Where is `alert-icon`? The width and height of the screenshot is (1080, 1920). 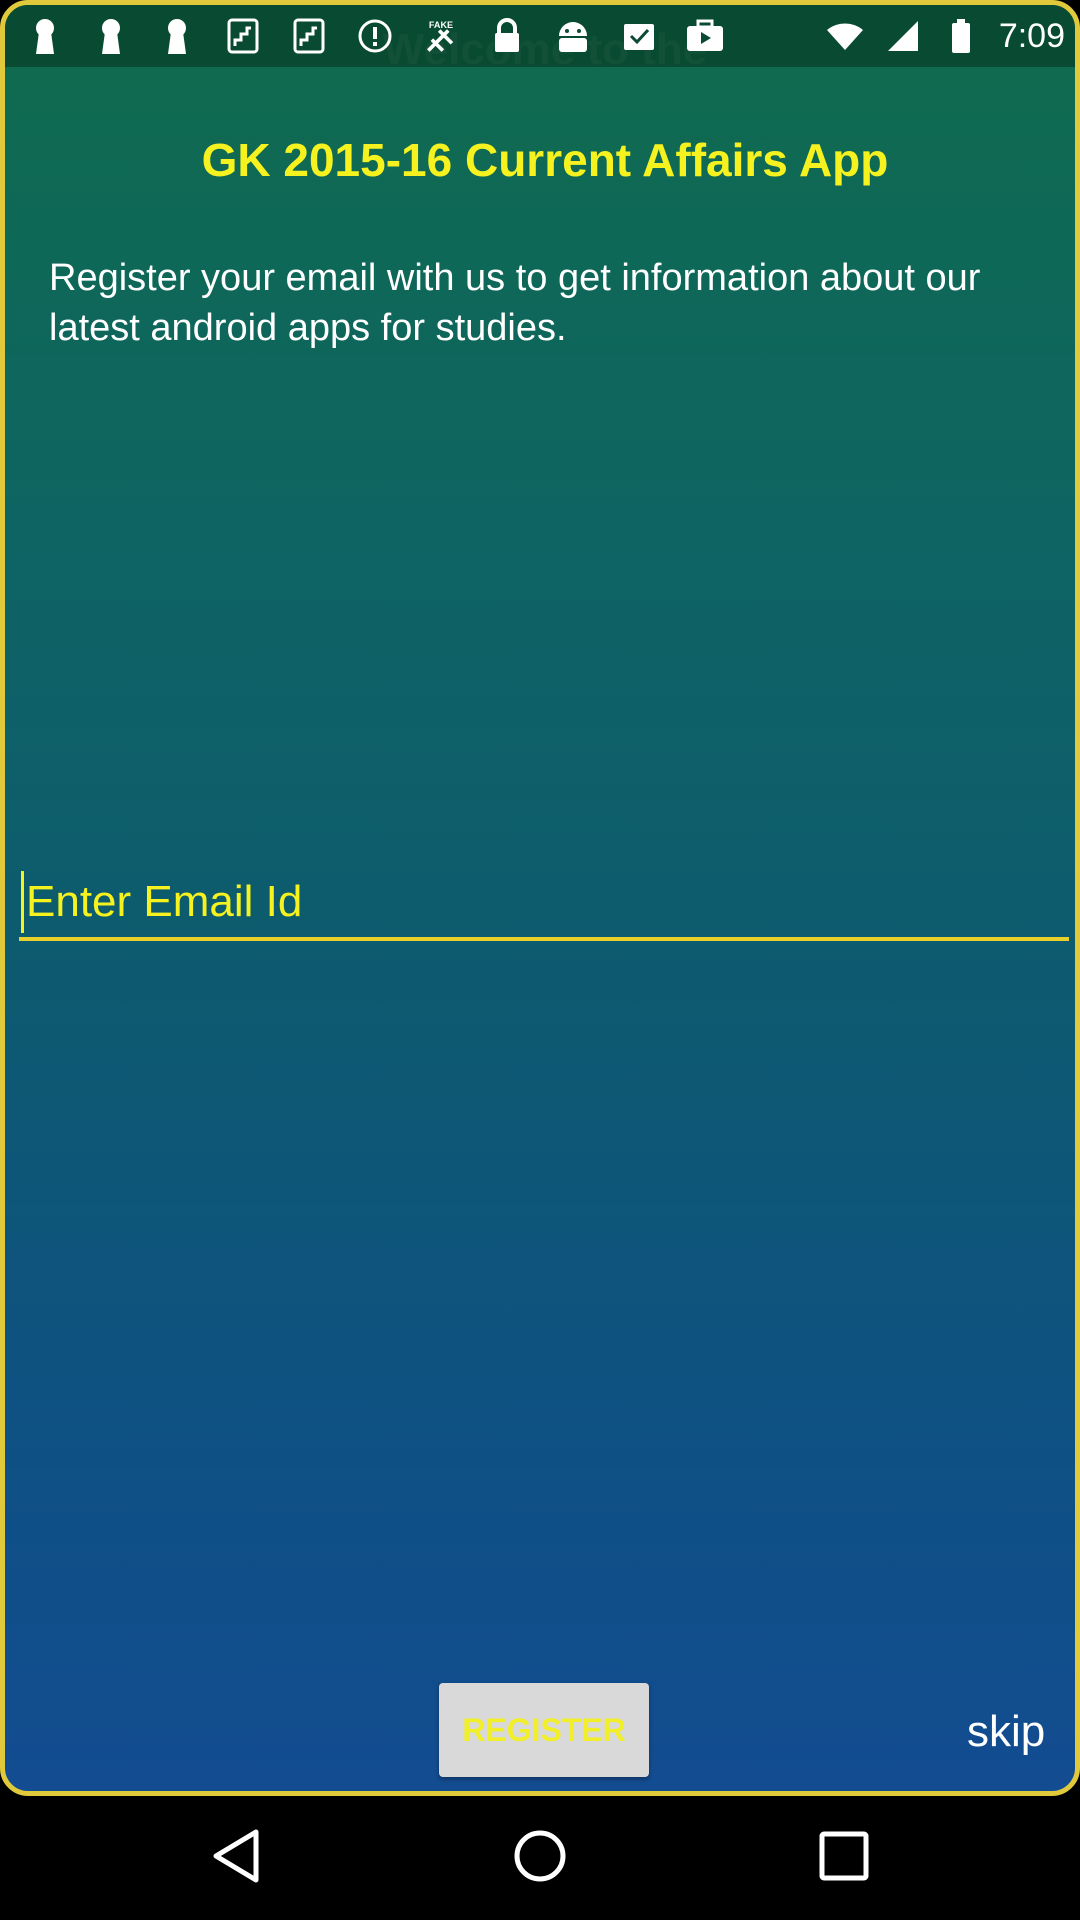
alert-icon is located at coordinates (375, 36).